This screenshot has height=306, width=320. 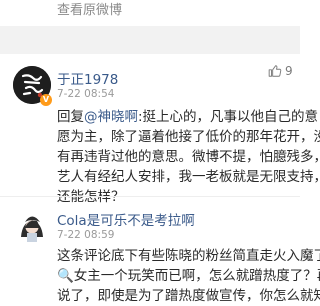 I want to click on mention-link: @神晓啊, so click(x=111, y=117).